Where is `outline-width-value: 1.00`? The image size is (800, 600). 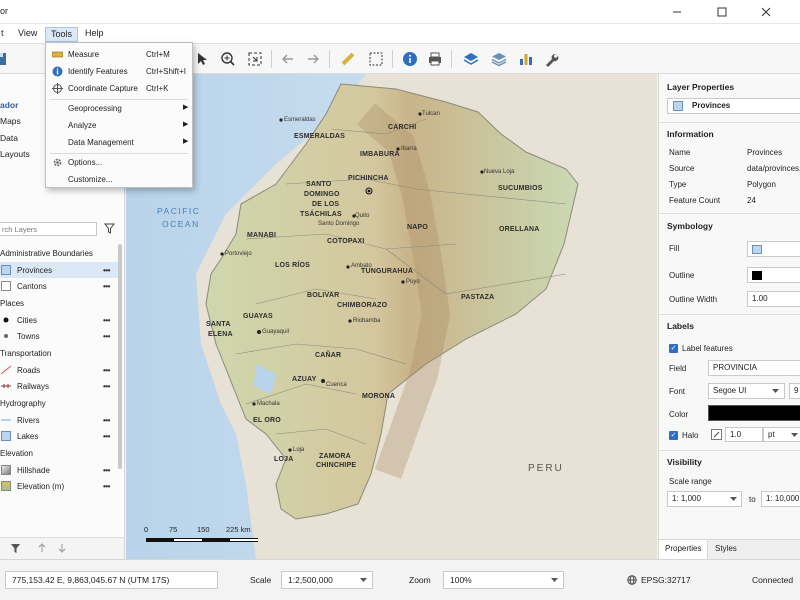 outline-width-value: 1.00 is located at coordinates (760, 298).